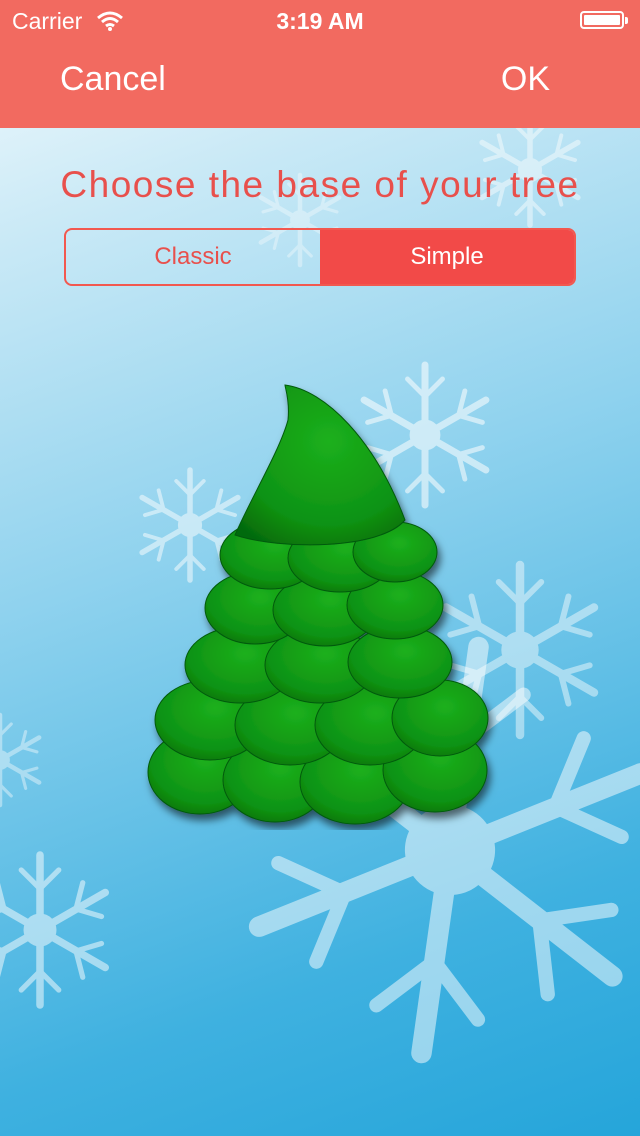 This screenshot has width=640, height=1136. I want to click on status-bar: Carrier 3:19 AM, so click(320, 20).